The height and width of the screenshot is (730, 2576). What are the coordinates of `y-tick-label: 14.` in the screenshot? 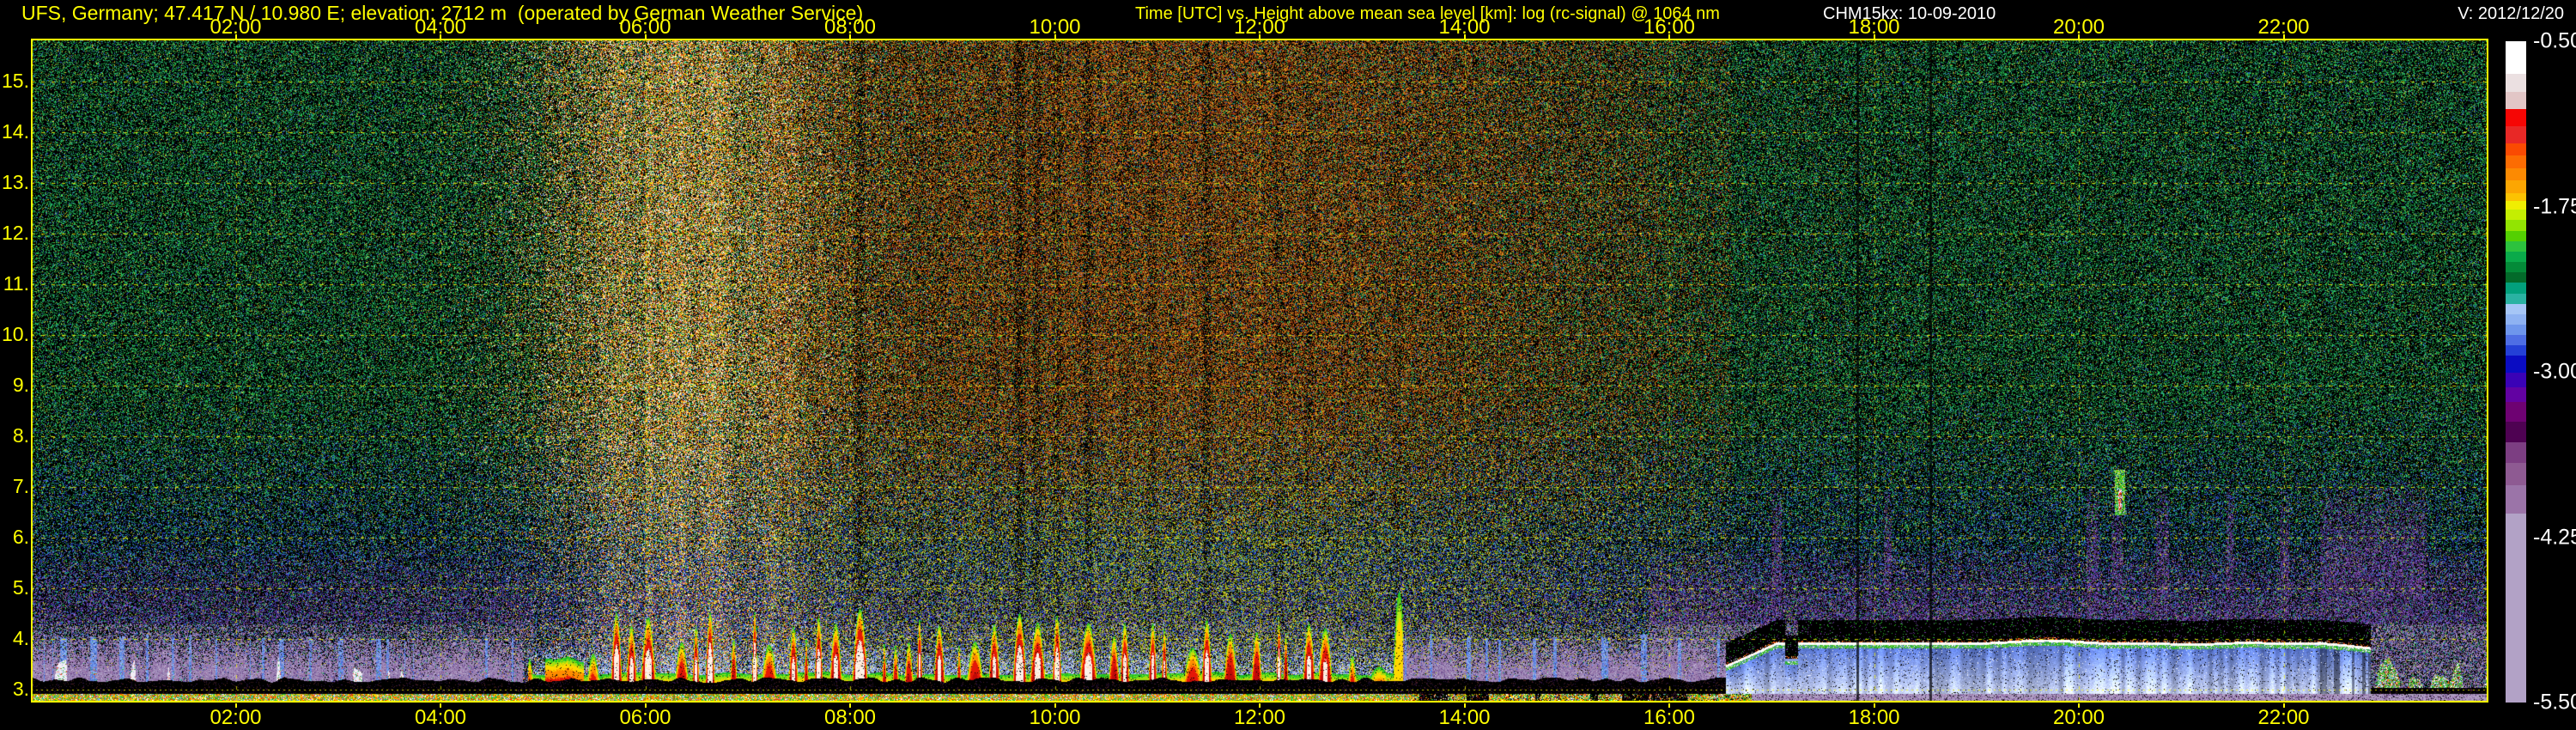 It's located at (15, 131).